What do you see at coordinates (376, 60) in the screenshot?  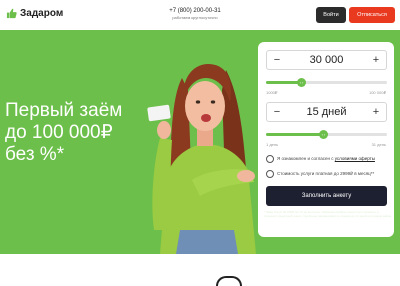 I see `amount-increase-button: +` at bounding box center [376, 60].